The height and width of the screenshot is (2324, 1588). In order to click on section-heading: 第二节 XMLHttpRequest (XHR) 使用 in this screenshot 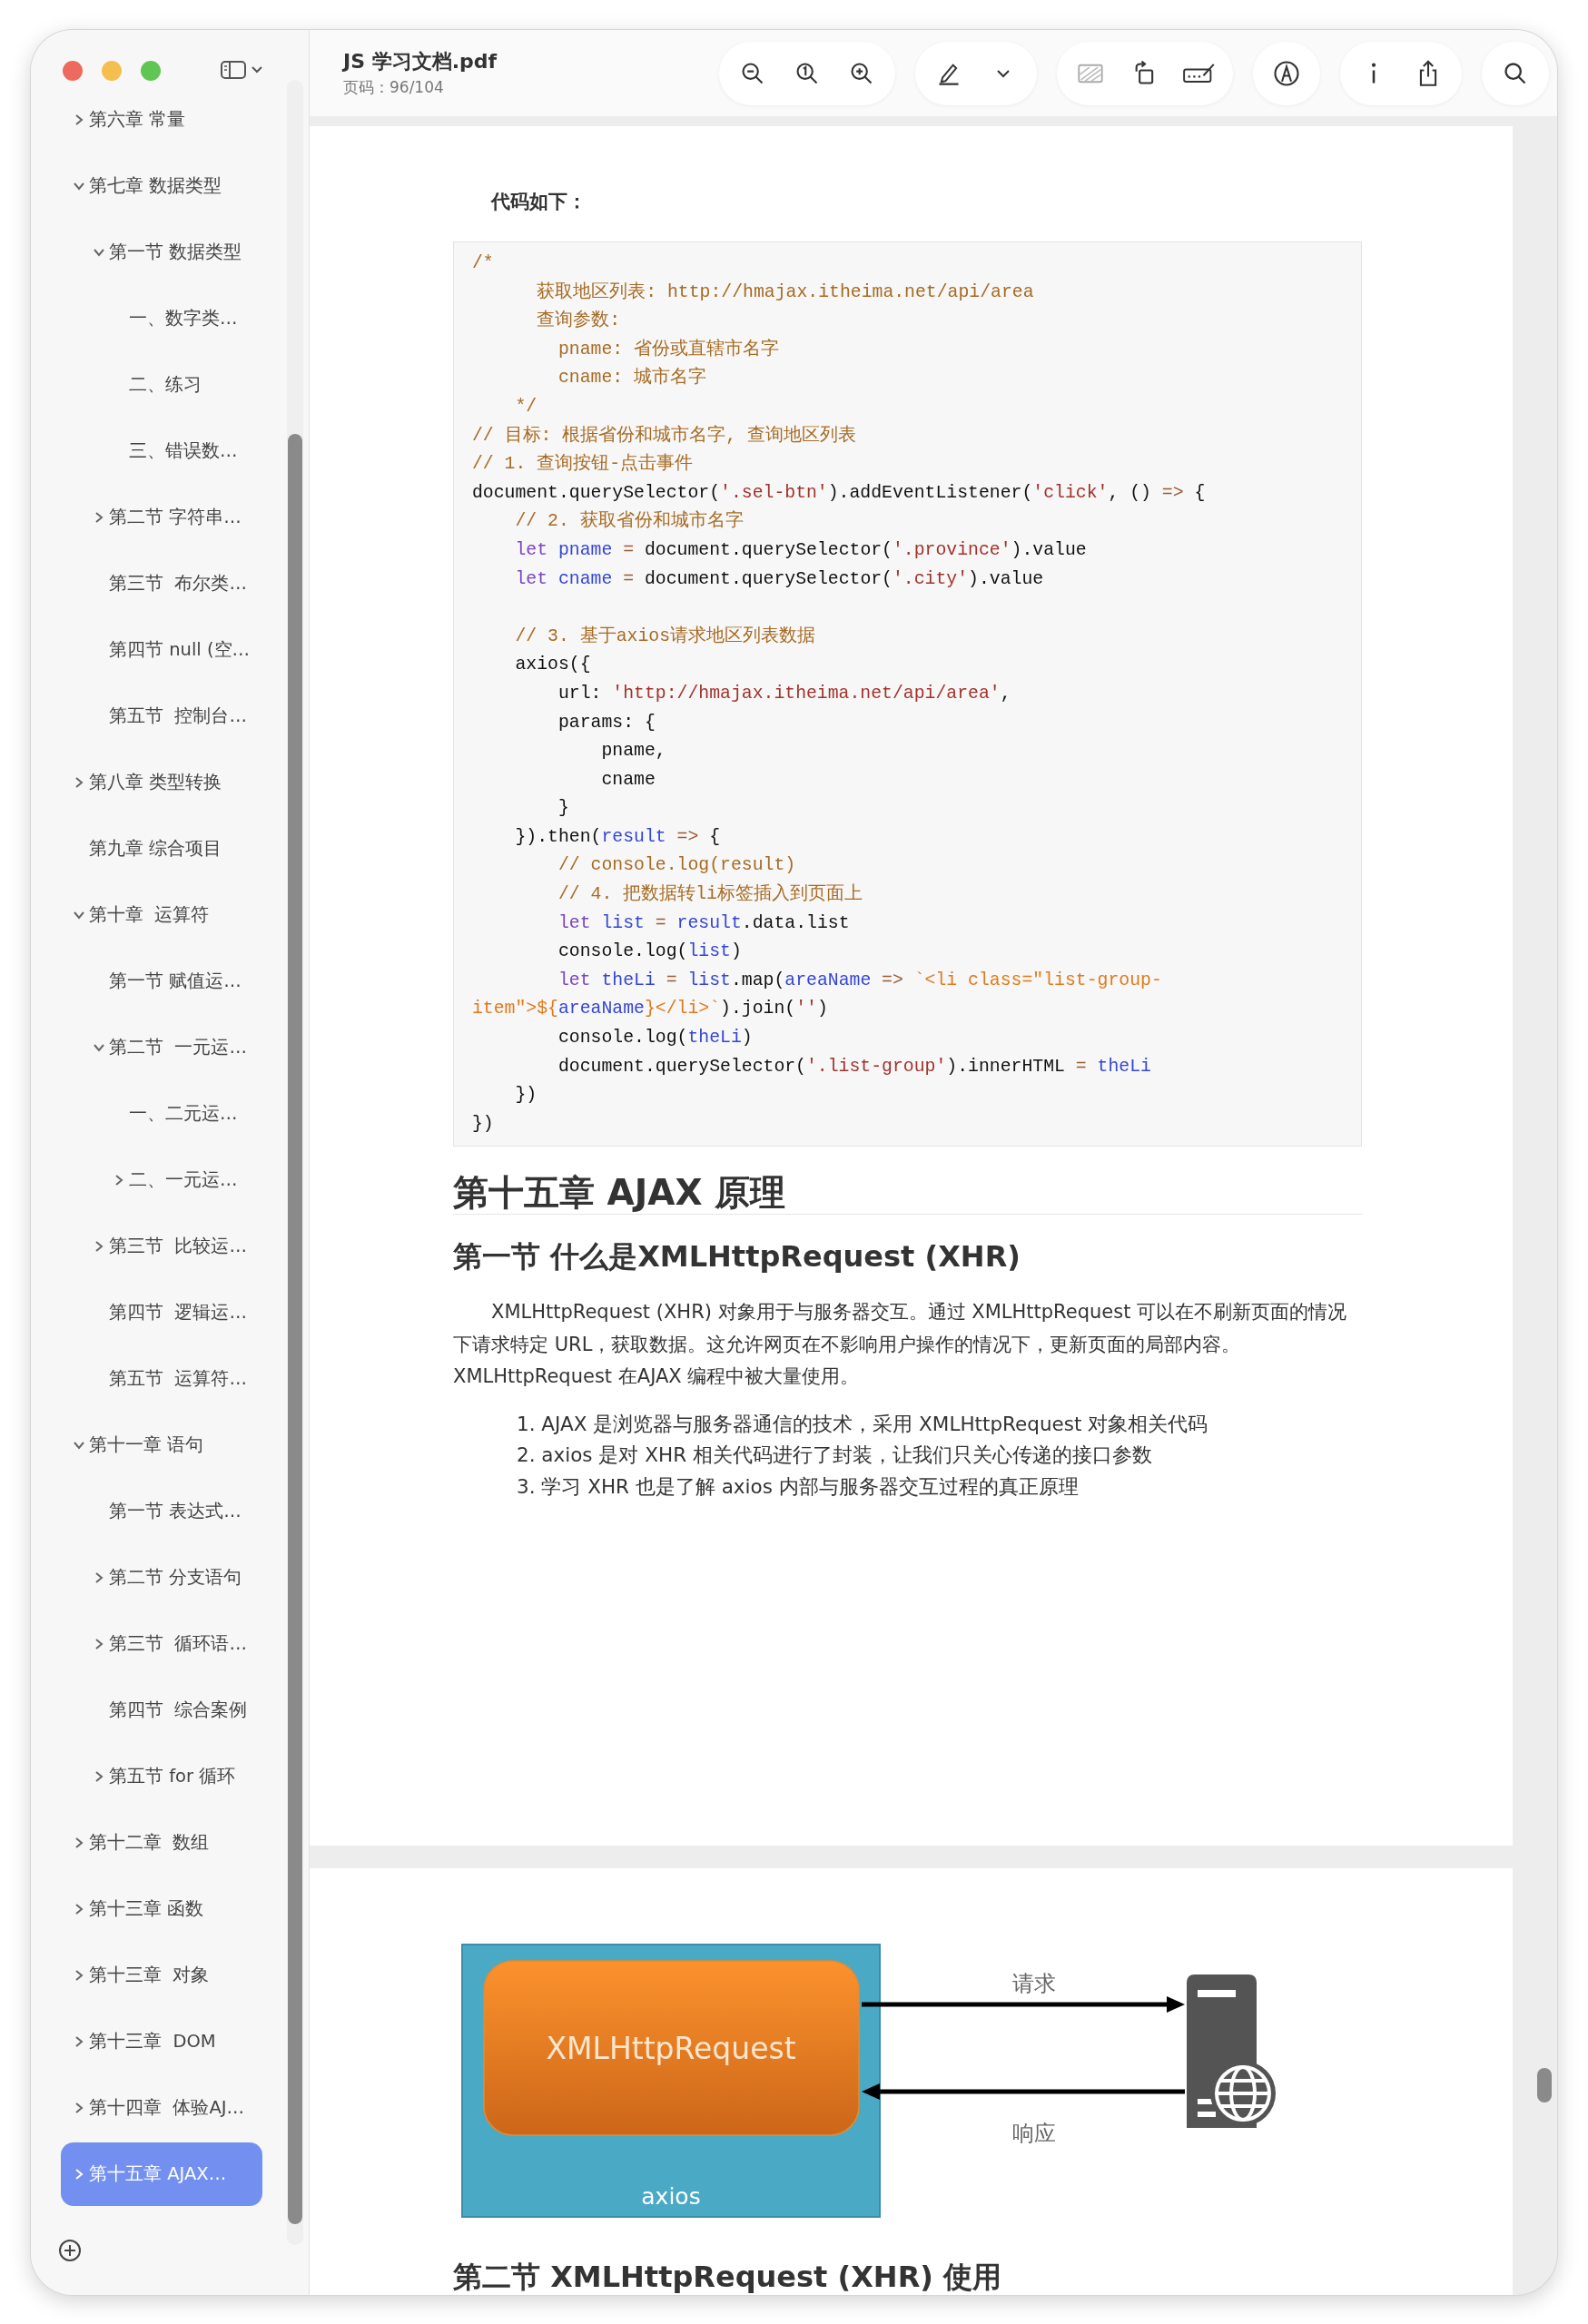, I will do `click(728, 2277)`.